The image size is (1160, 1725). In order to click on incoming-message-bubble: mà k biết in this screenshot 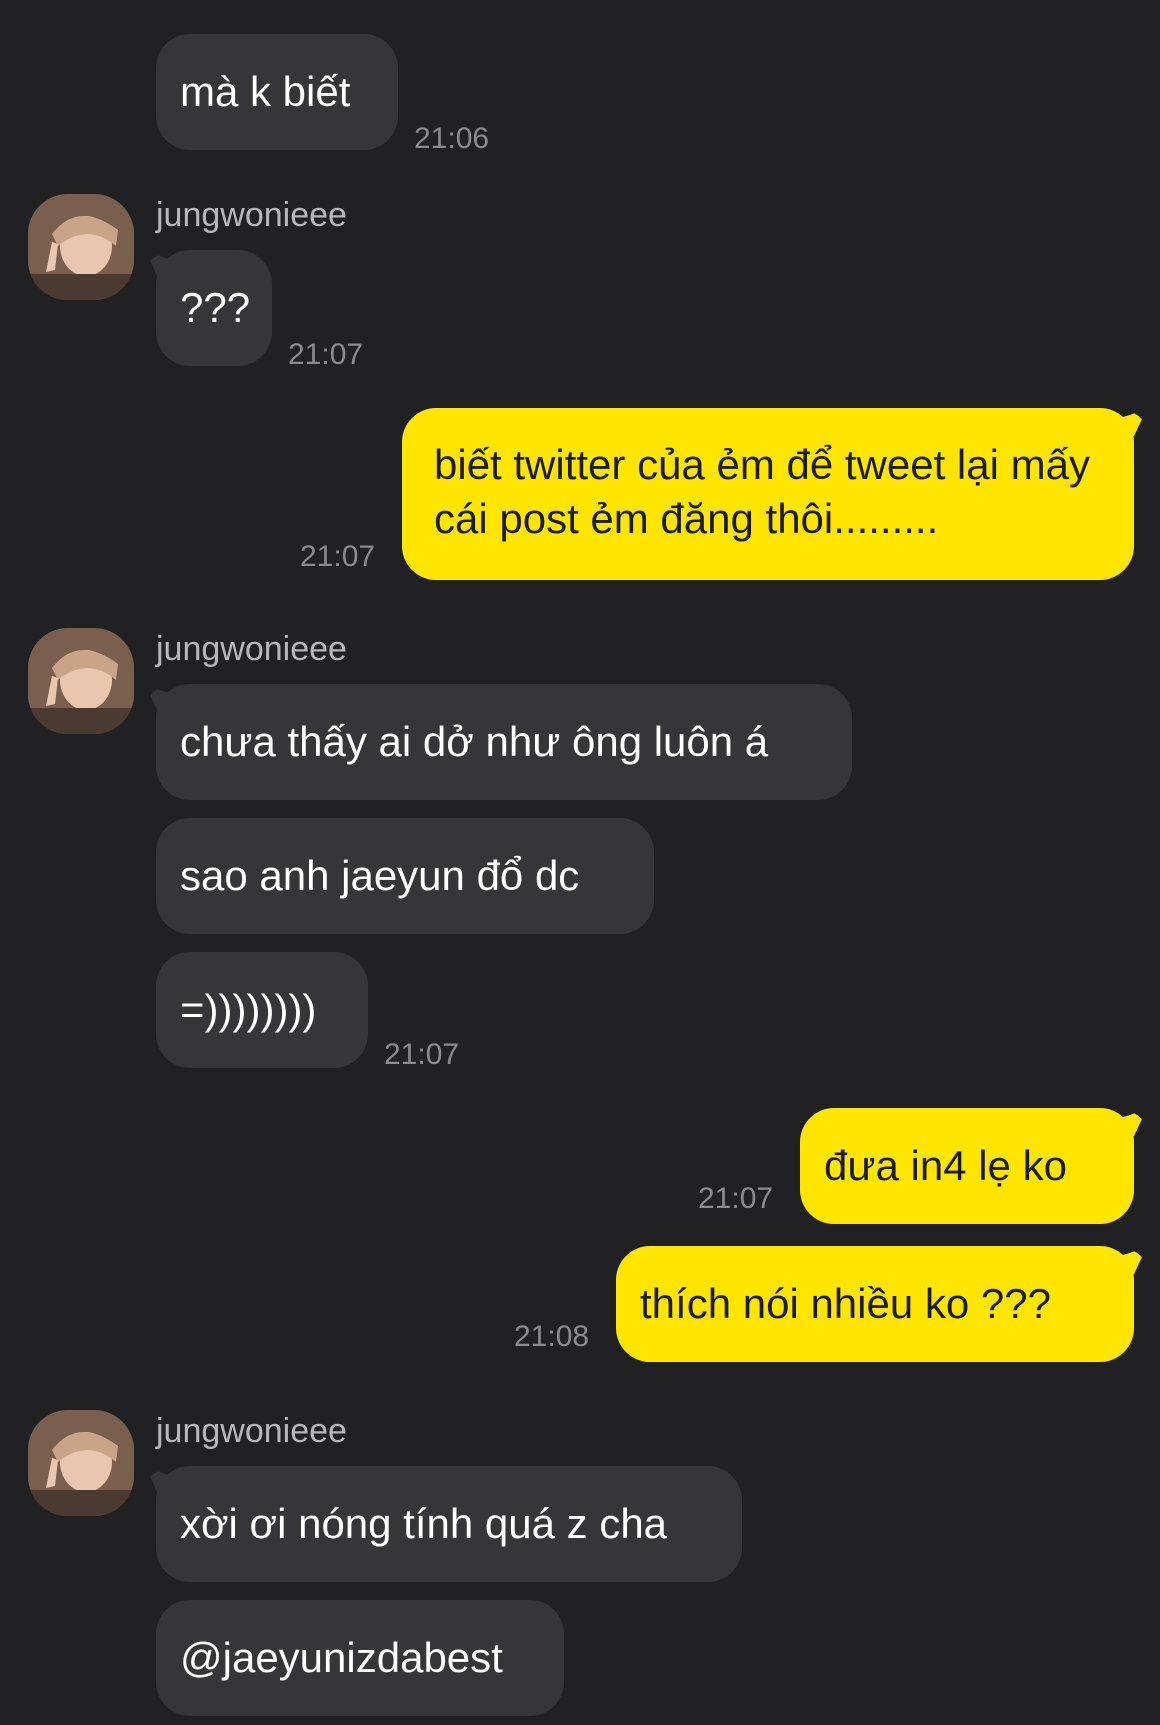, I will do `click(277, 92)`.